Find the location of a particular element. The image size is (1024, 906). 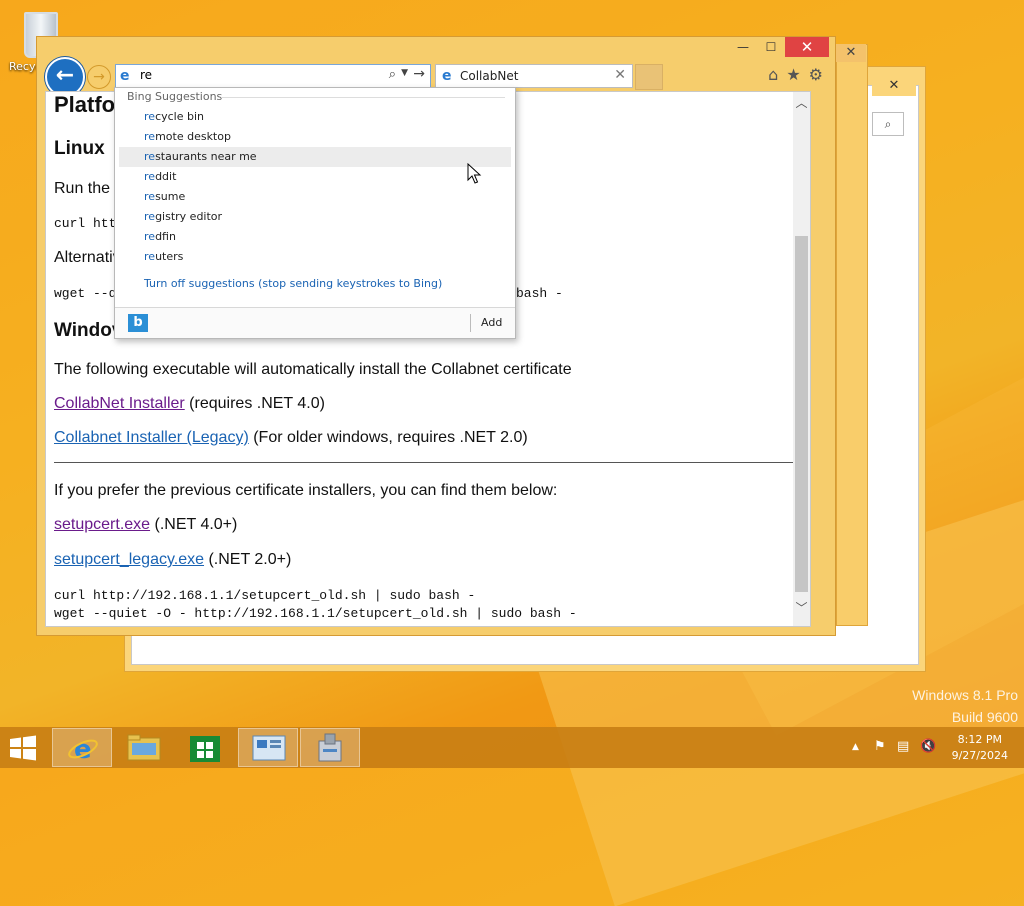

ie-page-icon: e is located at coordinates (125, 76).